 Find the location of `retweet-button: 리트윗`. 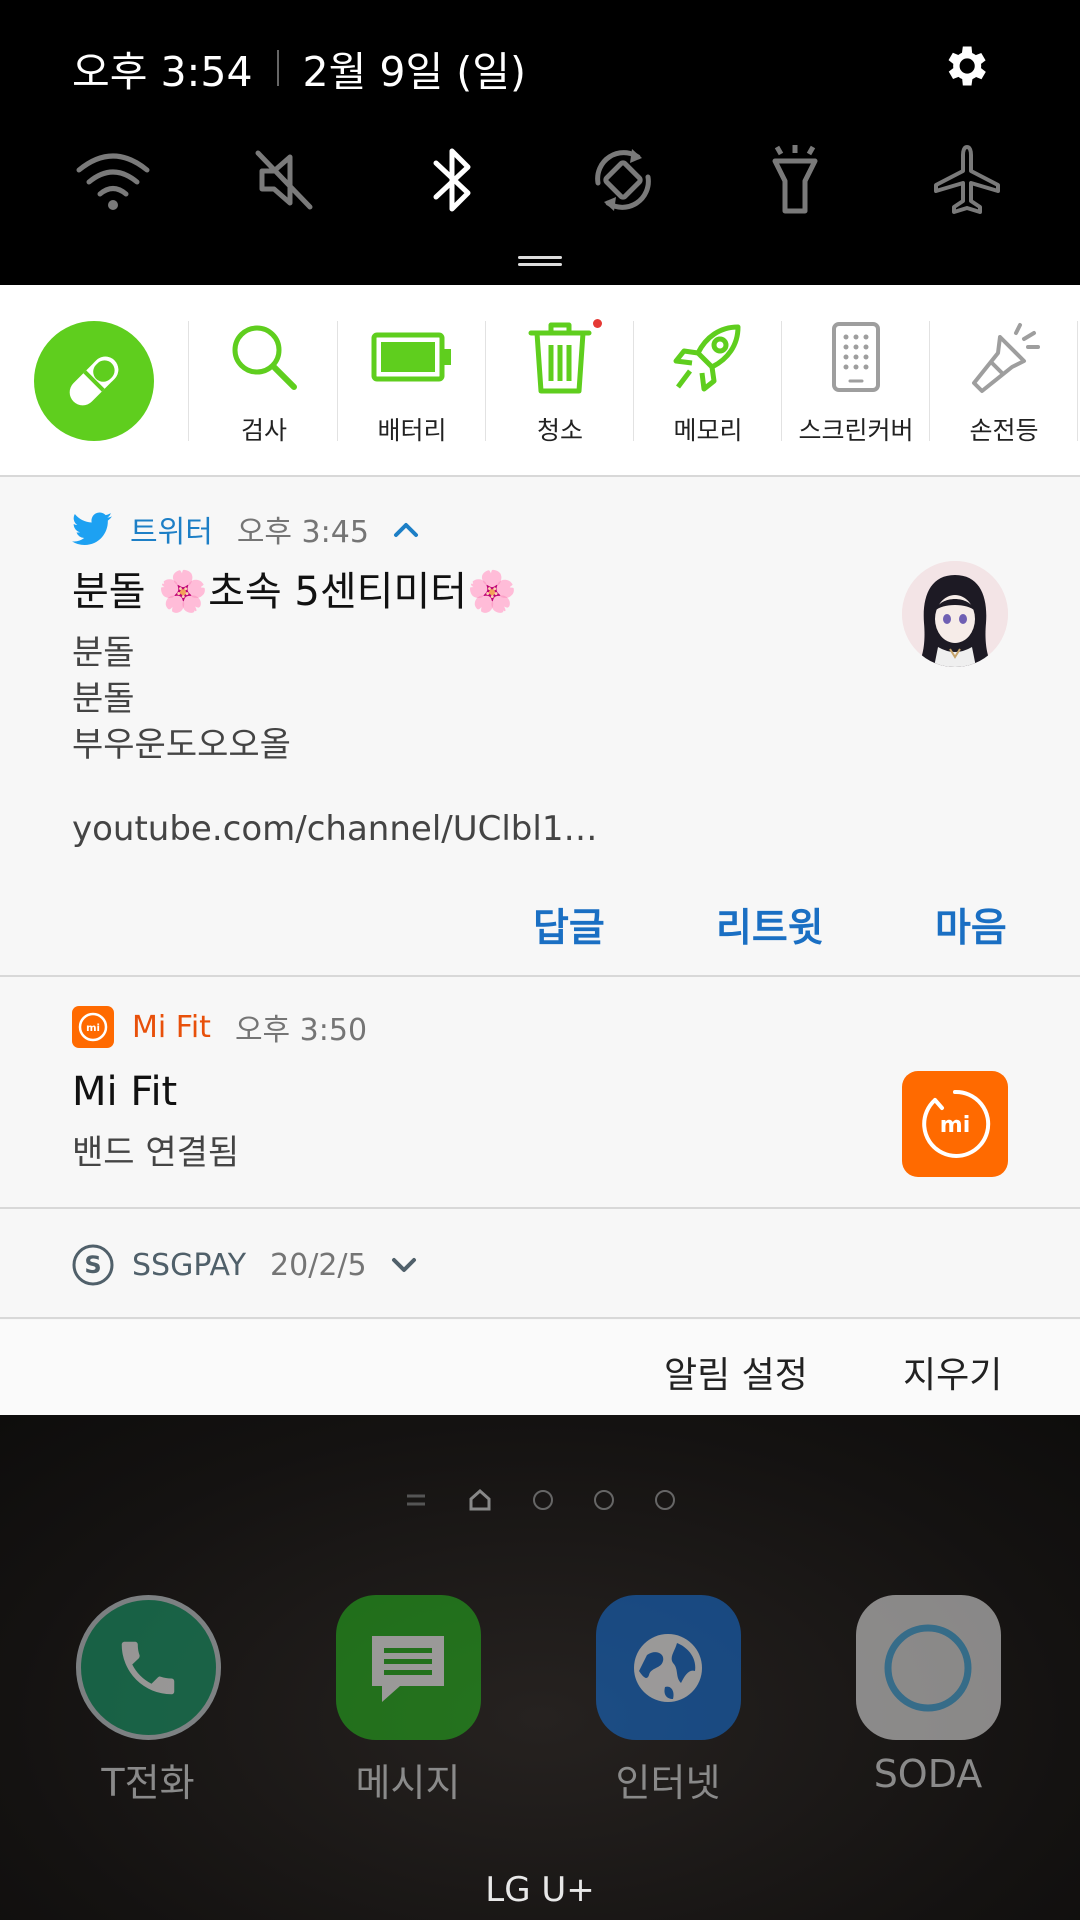

retweet-button: 리트윗 is located at coordinates (770, 925).